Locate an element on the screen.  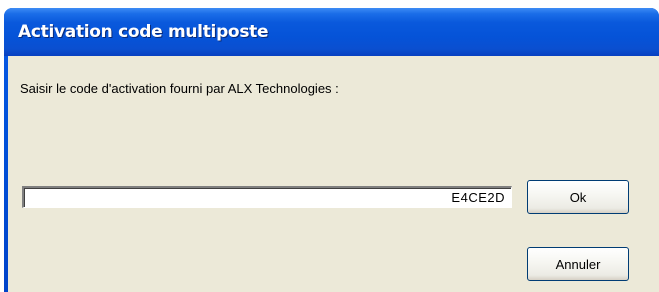
ok-button: Ok is located at coordinates (578, 197).